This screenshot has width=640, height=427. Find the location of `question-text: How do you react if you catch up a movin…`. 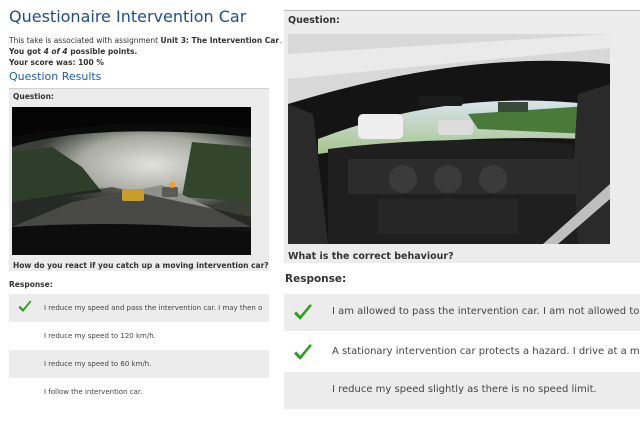

question-text: How do you react if you catch up a movin… is located at coordinates (141, 265).